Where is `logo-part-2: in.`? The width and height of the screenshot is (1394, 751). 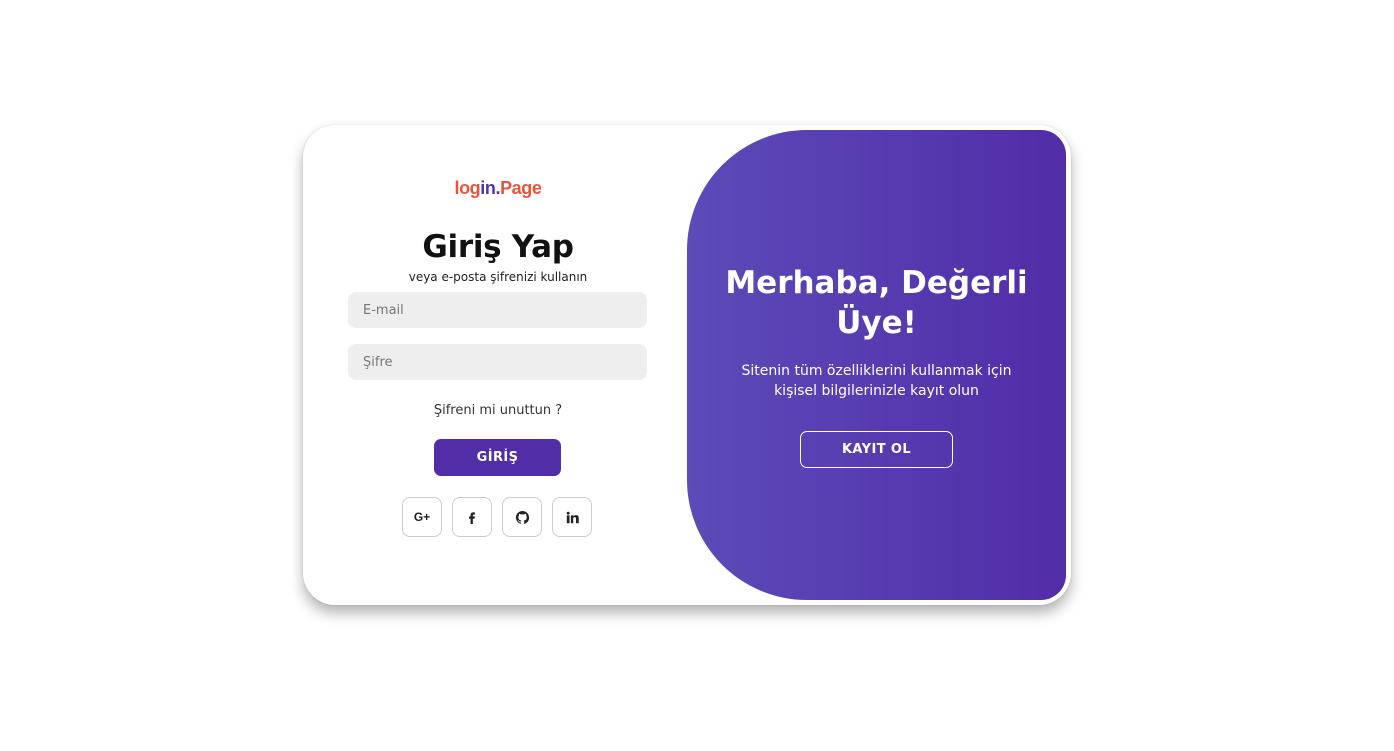 logo-part-2: in. is located at coordinates (490, 188).